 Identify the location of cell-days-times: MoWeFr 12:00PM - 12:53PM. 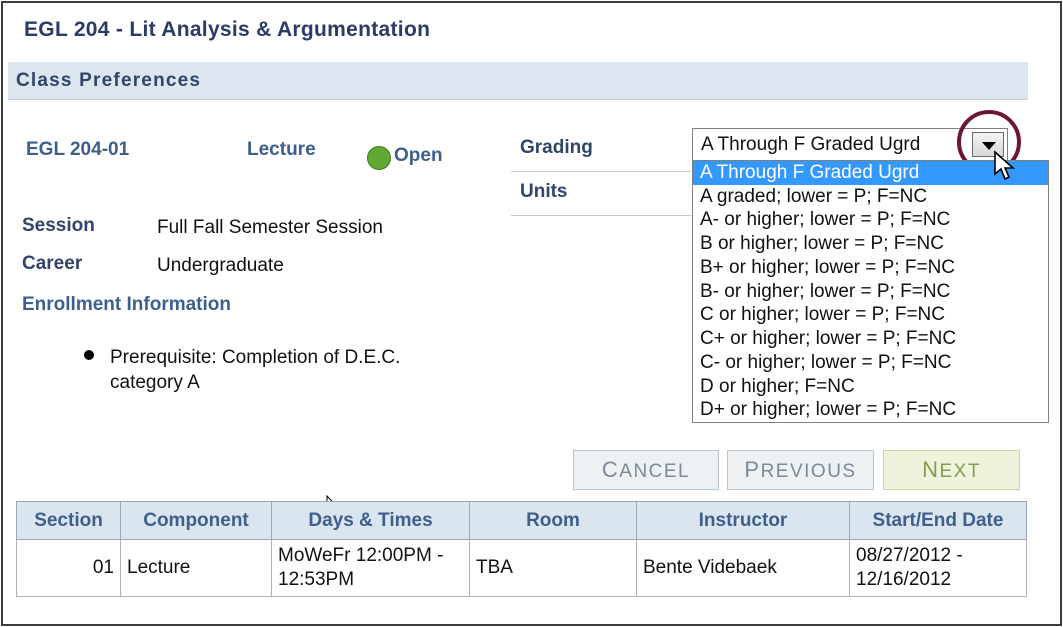
(370, 568).